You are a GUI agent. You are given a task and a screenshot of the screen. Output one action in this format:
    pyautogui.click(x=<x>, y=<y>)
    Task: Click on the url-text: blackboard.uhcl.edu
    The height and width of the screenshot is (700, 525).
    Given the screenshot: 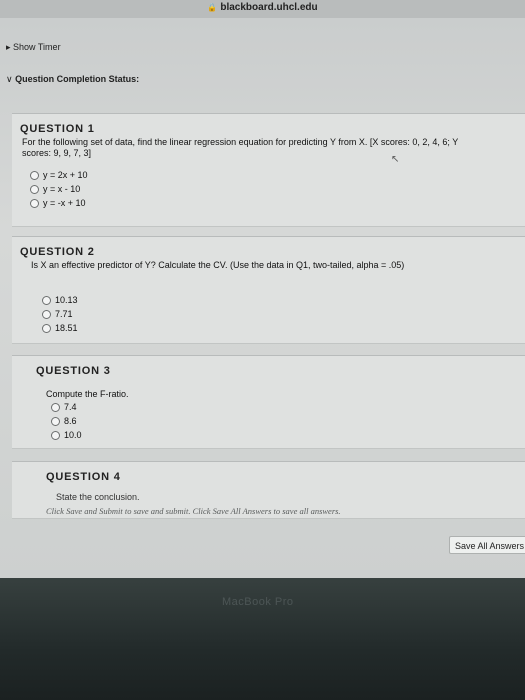 What is the action you would take?
    pyautogui.click(x=269, y=7)
    